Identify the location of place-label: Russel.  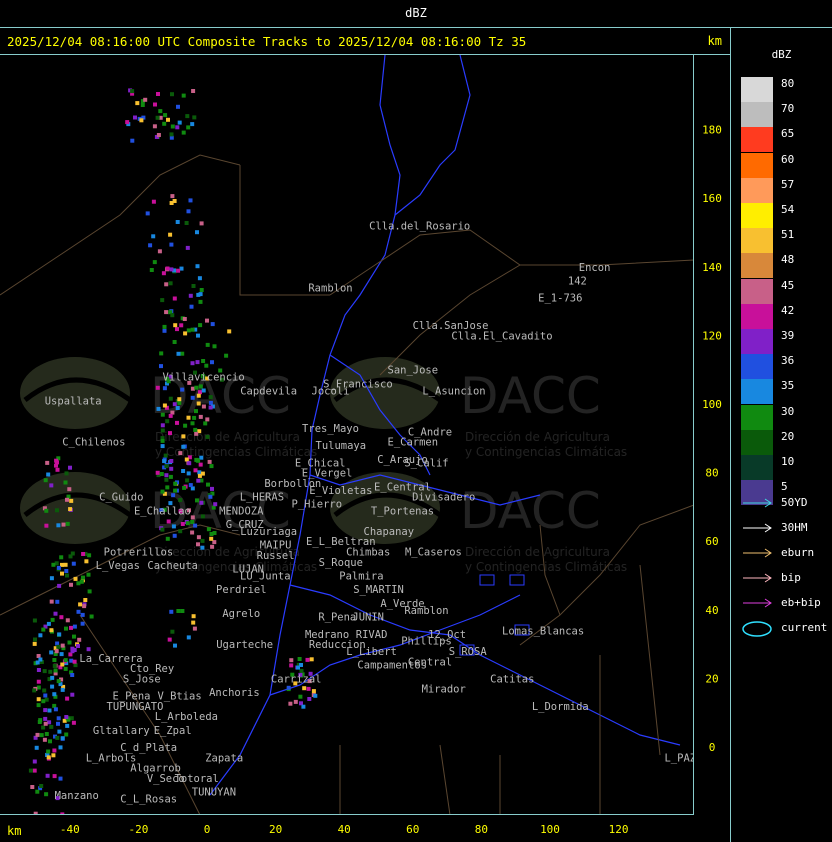
(276, 556).